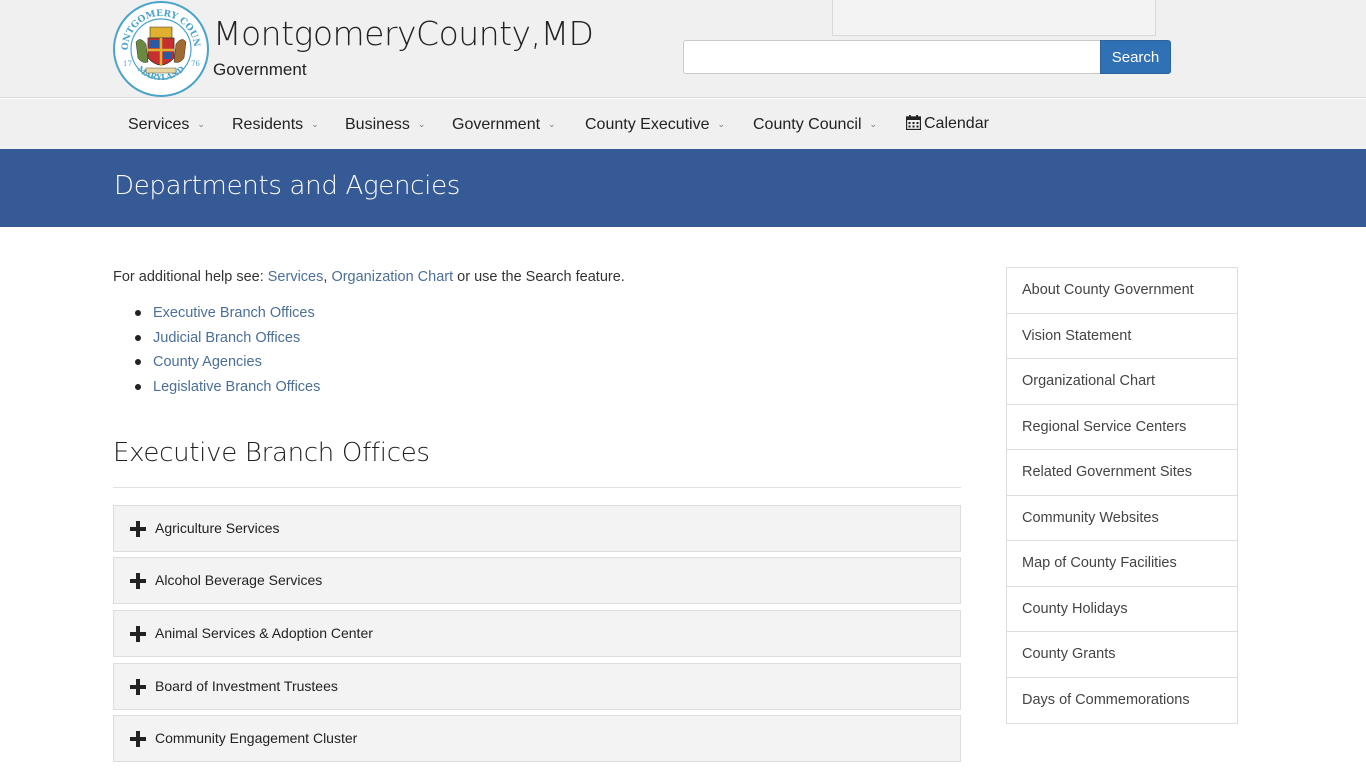  Describe the element at coordinates (913, 122) in the screenshot. I see `calendar-icon` at that location.